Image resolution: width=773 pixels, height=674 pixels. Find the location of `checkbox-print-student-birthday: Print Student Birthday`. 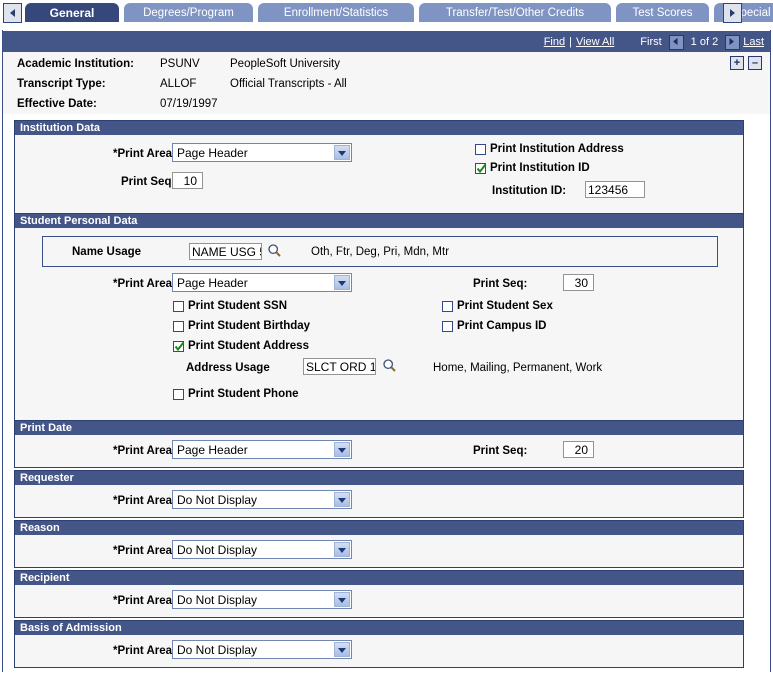

checkbox-print-student-birthday: Print Student Birthday is located at coordinates (241, 326).